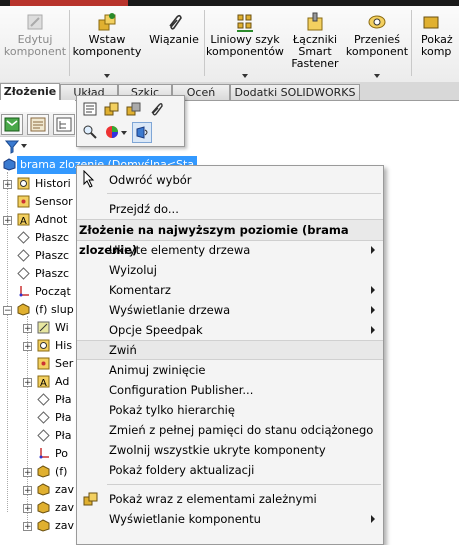 This screenshot has height=545, width=459. Describe the element at coordinates (185, 519) in the screenshot. I see `menu-item-label: Wyświetlanie komponentu` at that location.